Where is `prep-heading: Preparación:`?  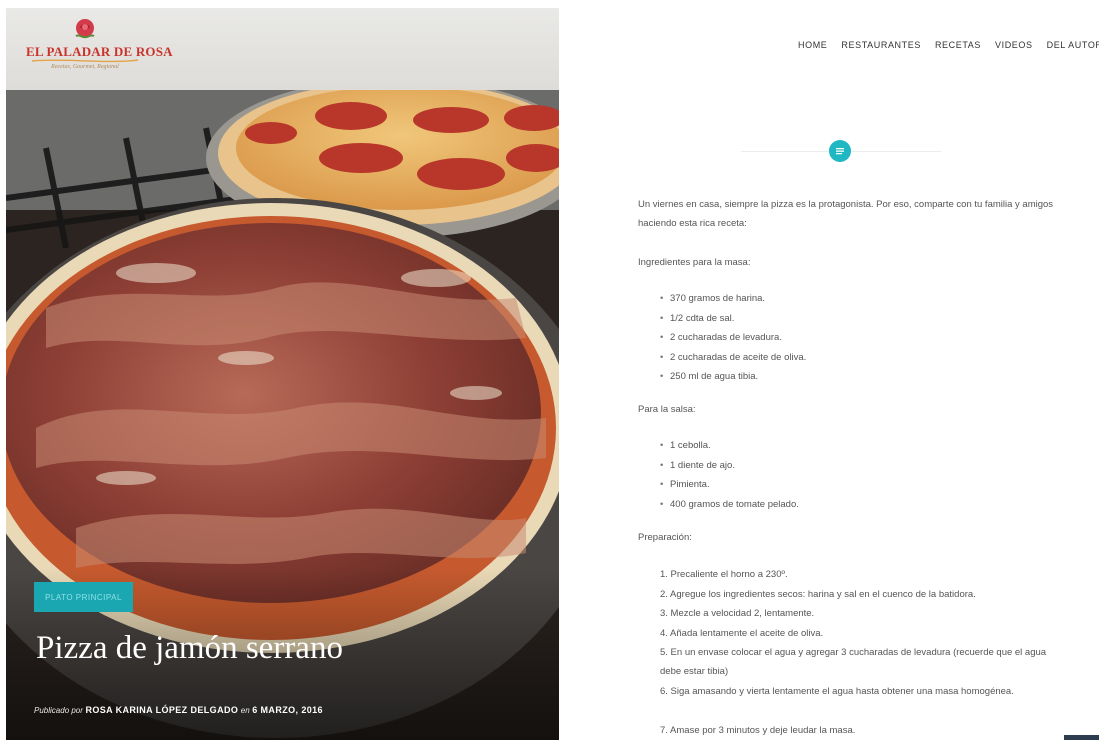 prep-heading: Preparación: is located at coordinates (665, 537).